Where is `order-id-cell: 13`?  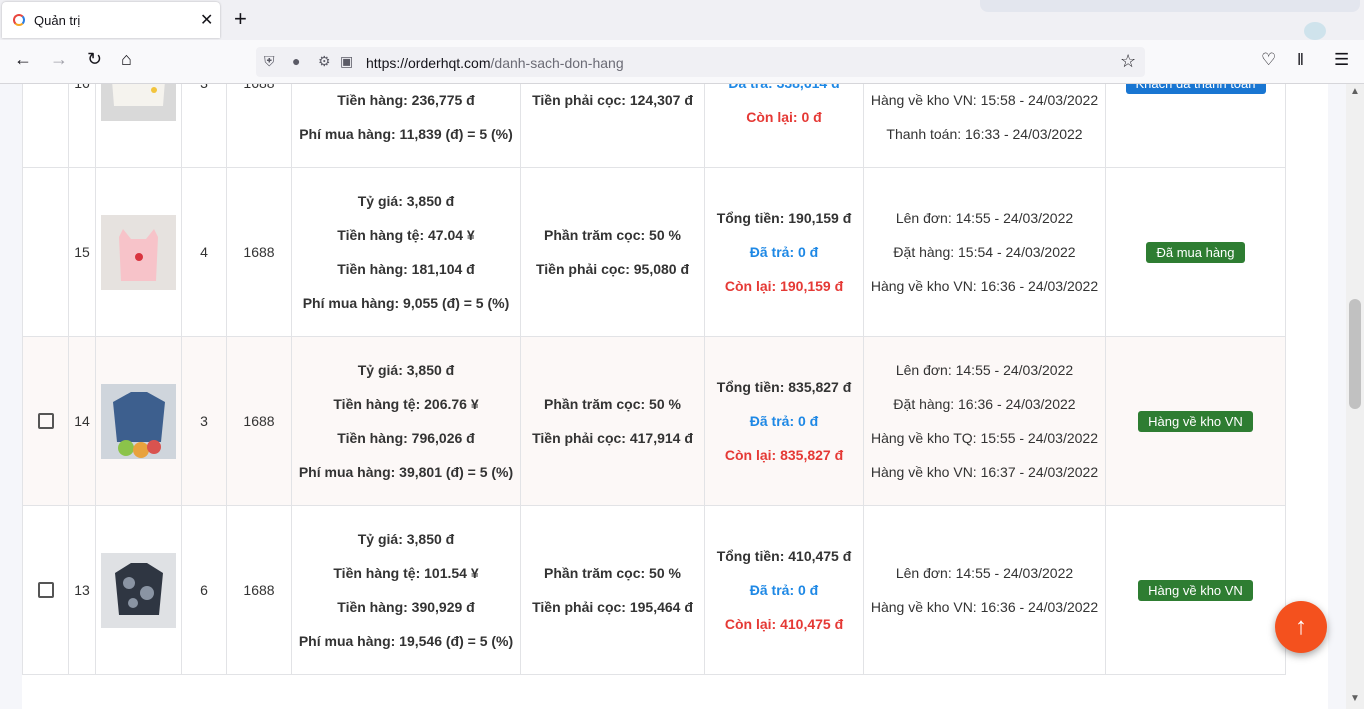 order-id-cell: 13 is located at coordinates (82, 590).